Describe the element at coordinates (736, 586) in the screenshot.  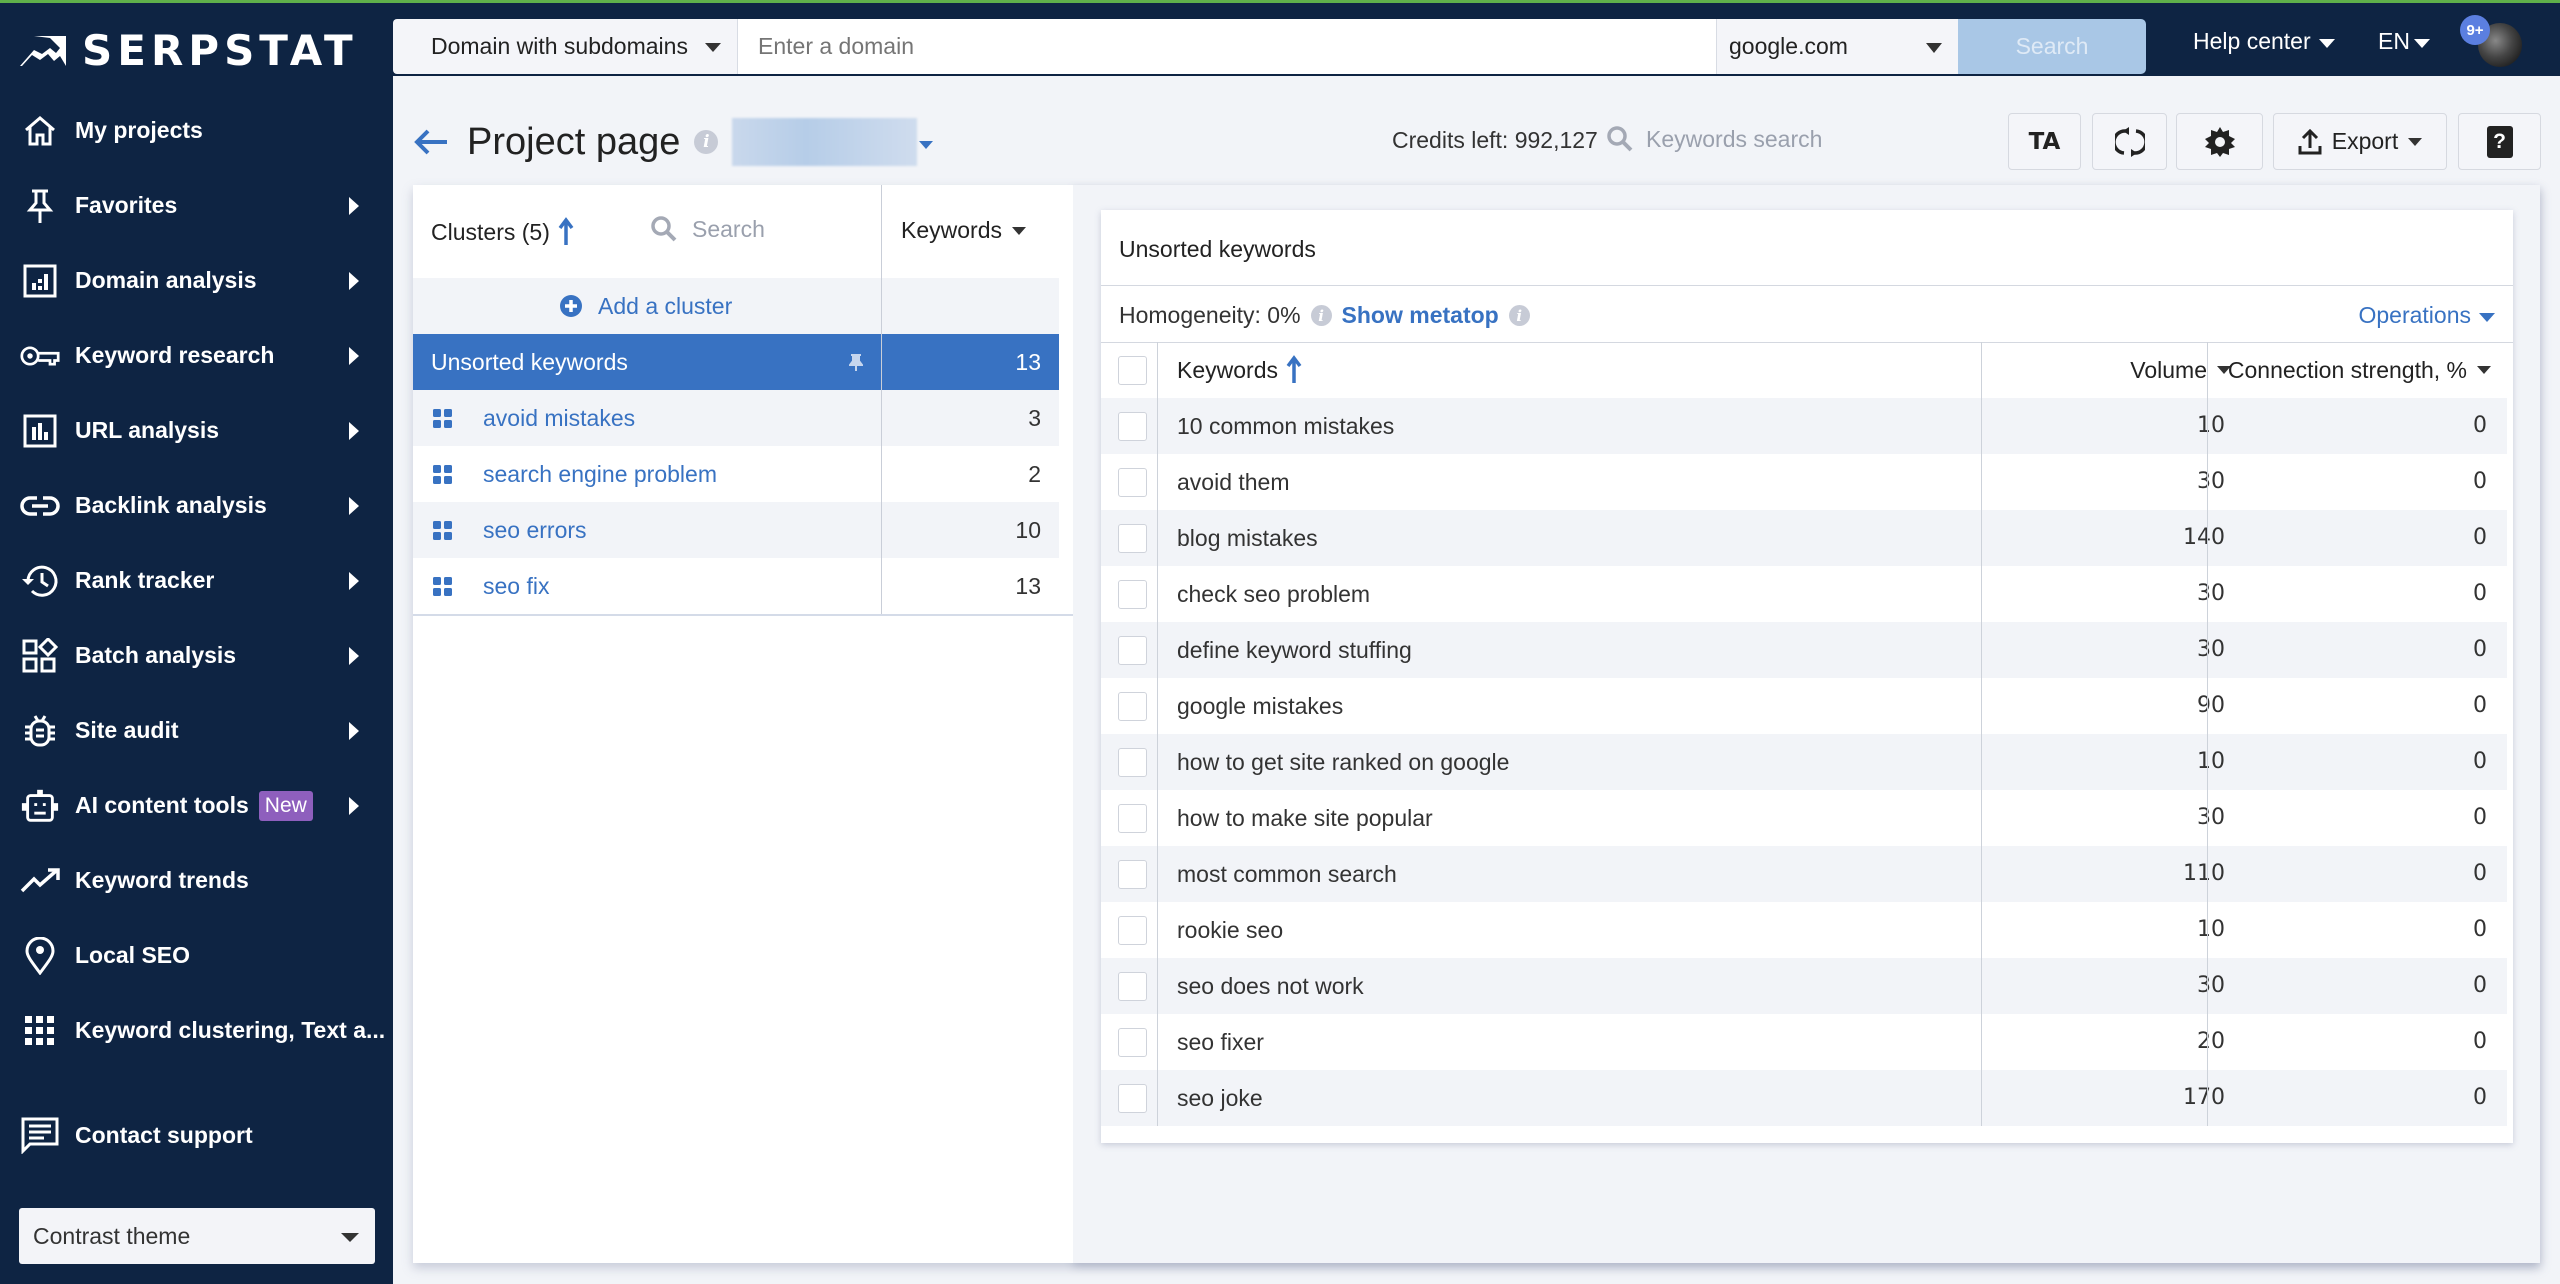
I see `cluster-row: seo fix 13` at that location.